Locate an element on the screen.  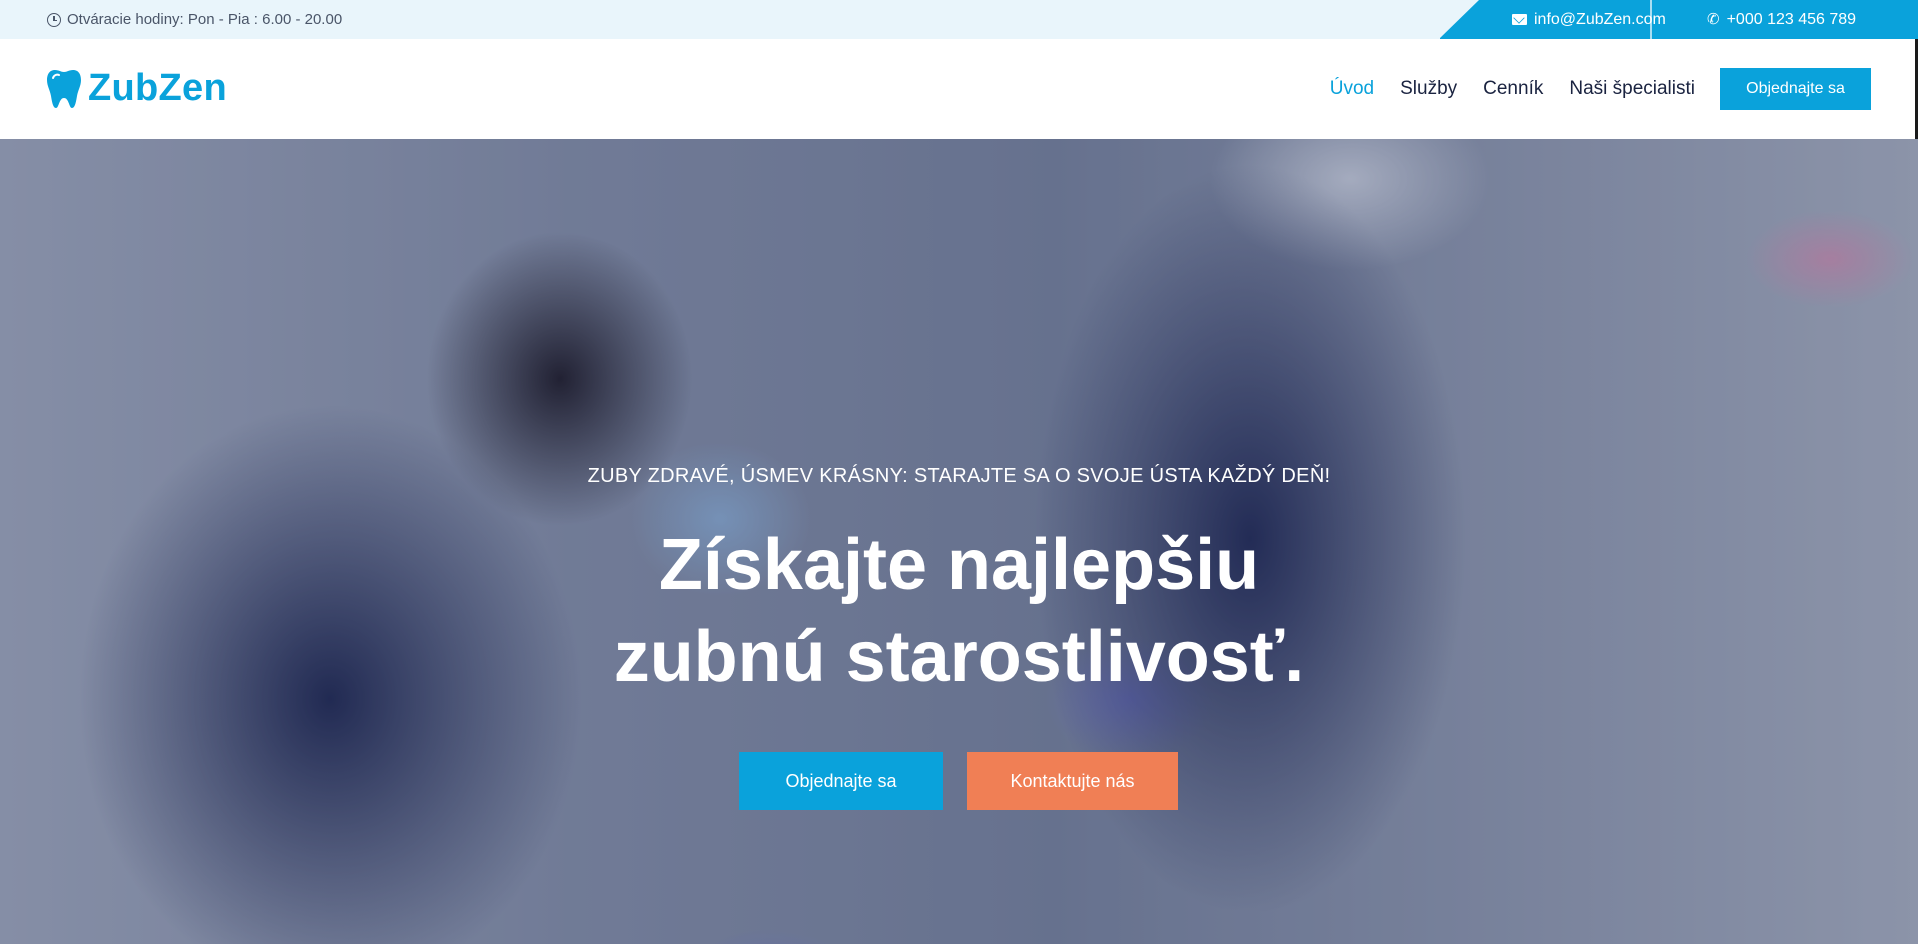
hero-headline-line1: Získajte najlepšiu is located at coordinates (959, 565).